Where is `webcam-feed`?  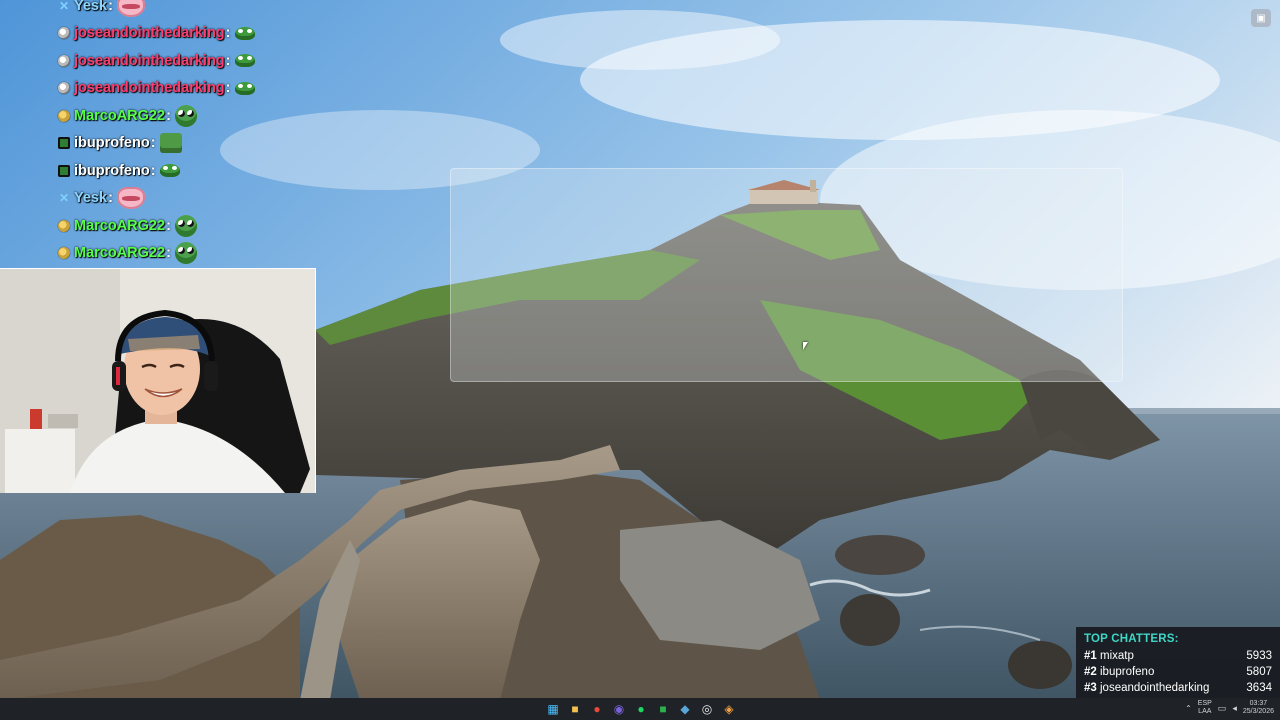
webcam-feed is located at coordinates (158, 380).